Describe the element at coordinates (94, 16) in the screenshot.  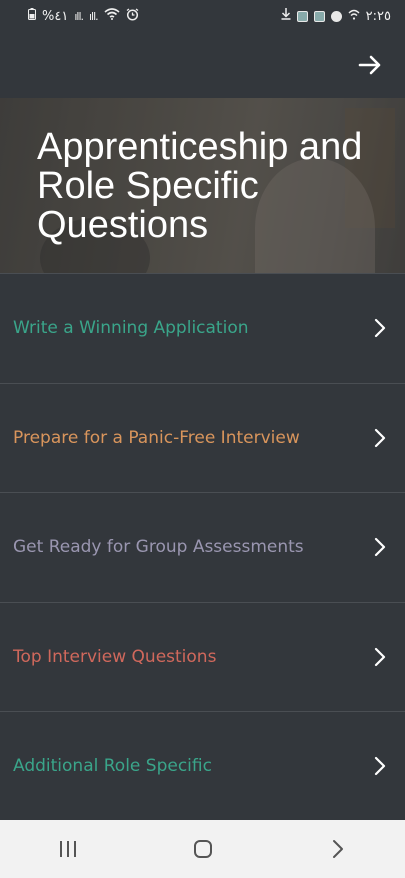
I see `signal-strength-2: ıll.` at that location.